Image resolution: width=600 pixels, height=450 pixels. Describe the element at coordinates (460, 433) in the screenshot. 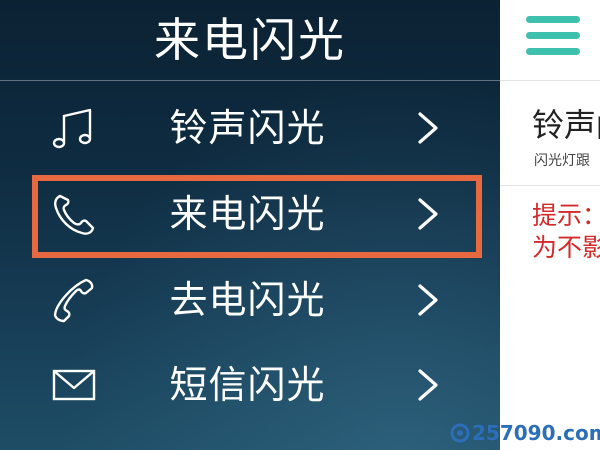

I see `watermark-logo-icon` at that location.